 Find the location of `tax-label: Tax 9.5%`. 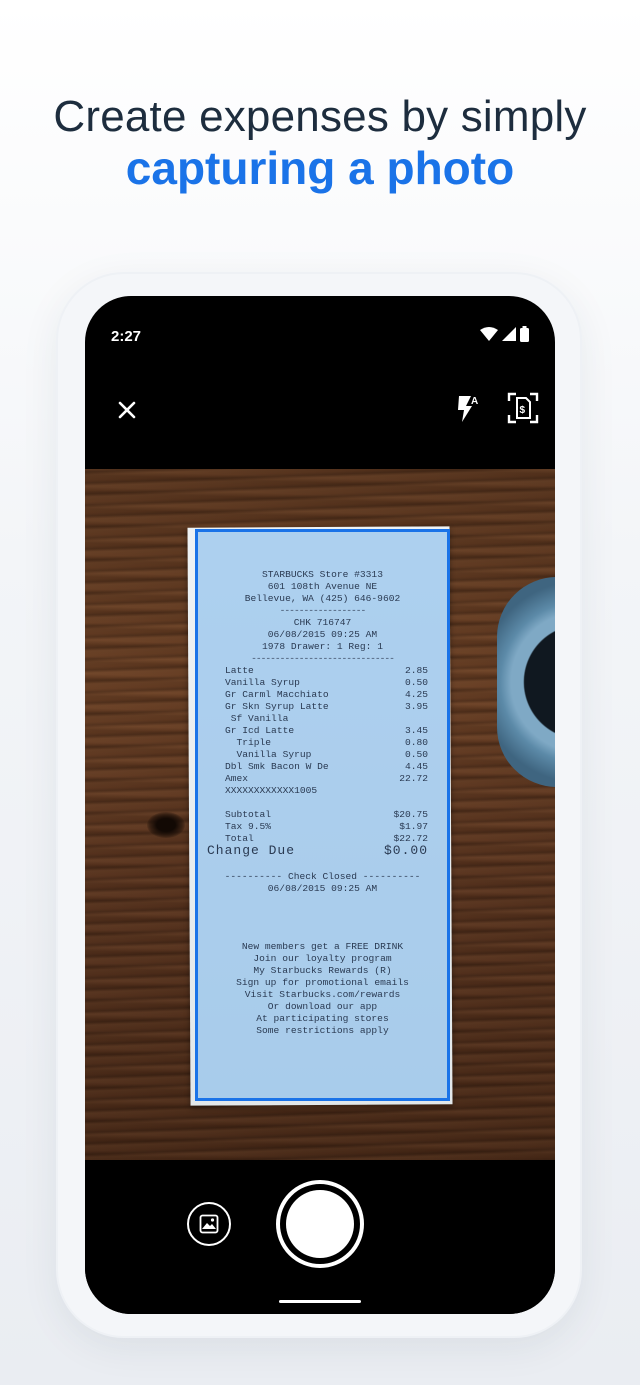

tax-label: Tax 9.5% is located at coordinates (248, 826).